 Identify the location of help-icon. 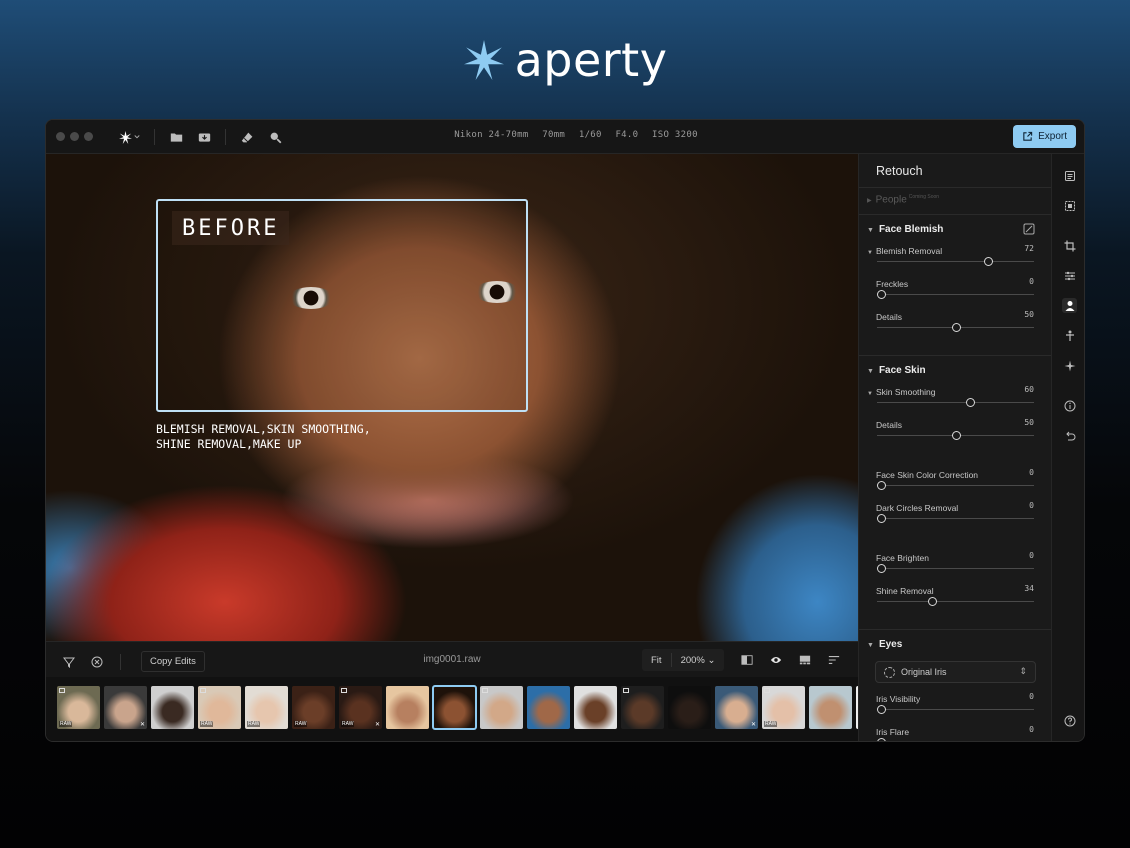
(1069, 720).